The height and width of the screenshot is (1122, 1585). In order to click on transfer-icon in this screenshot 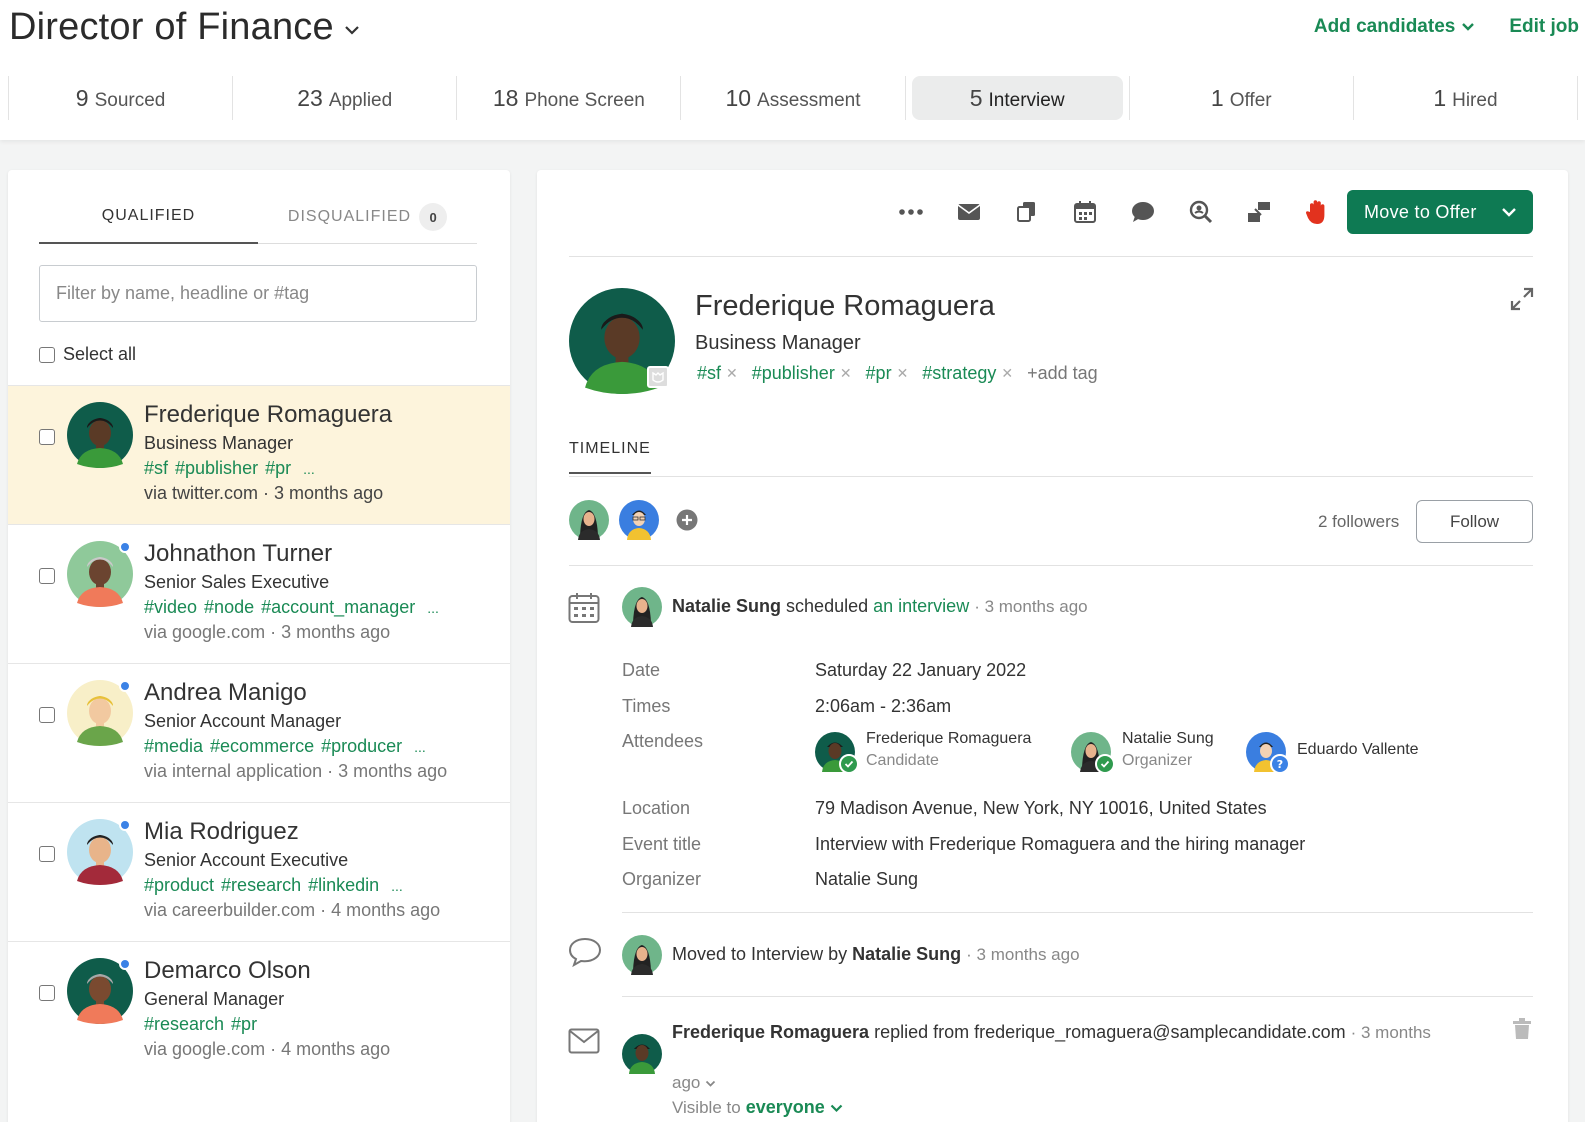, I will do `click(1259, 212)`.